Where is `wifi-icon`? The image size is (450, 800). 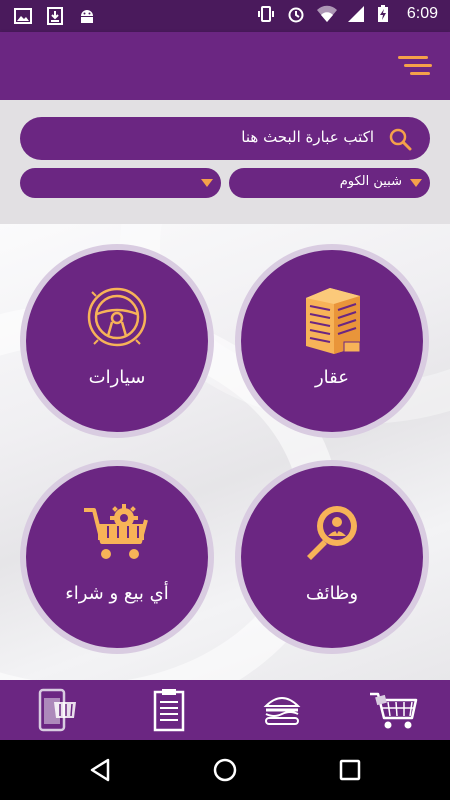 wifi-icon is located at coordinates (326, 14).